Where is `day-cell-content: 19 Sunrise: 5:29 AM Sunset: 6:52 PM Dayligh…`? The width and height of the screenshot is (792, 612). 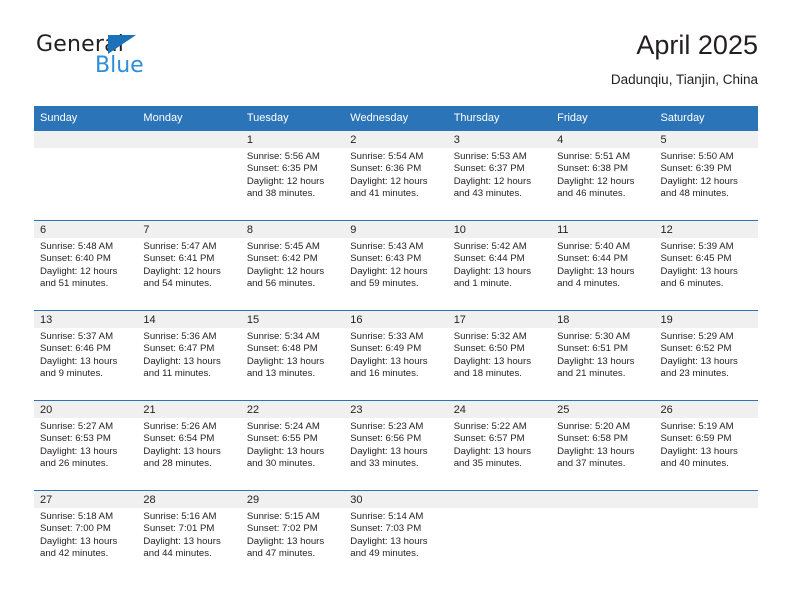 day-cell-content: 19 Sunrise: 5:29 AM Sunset: 6:52 PM Dayligh… is located at coordinates (706, 355).